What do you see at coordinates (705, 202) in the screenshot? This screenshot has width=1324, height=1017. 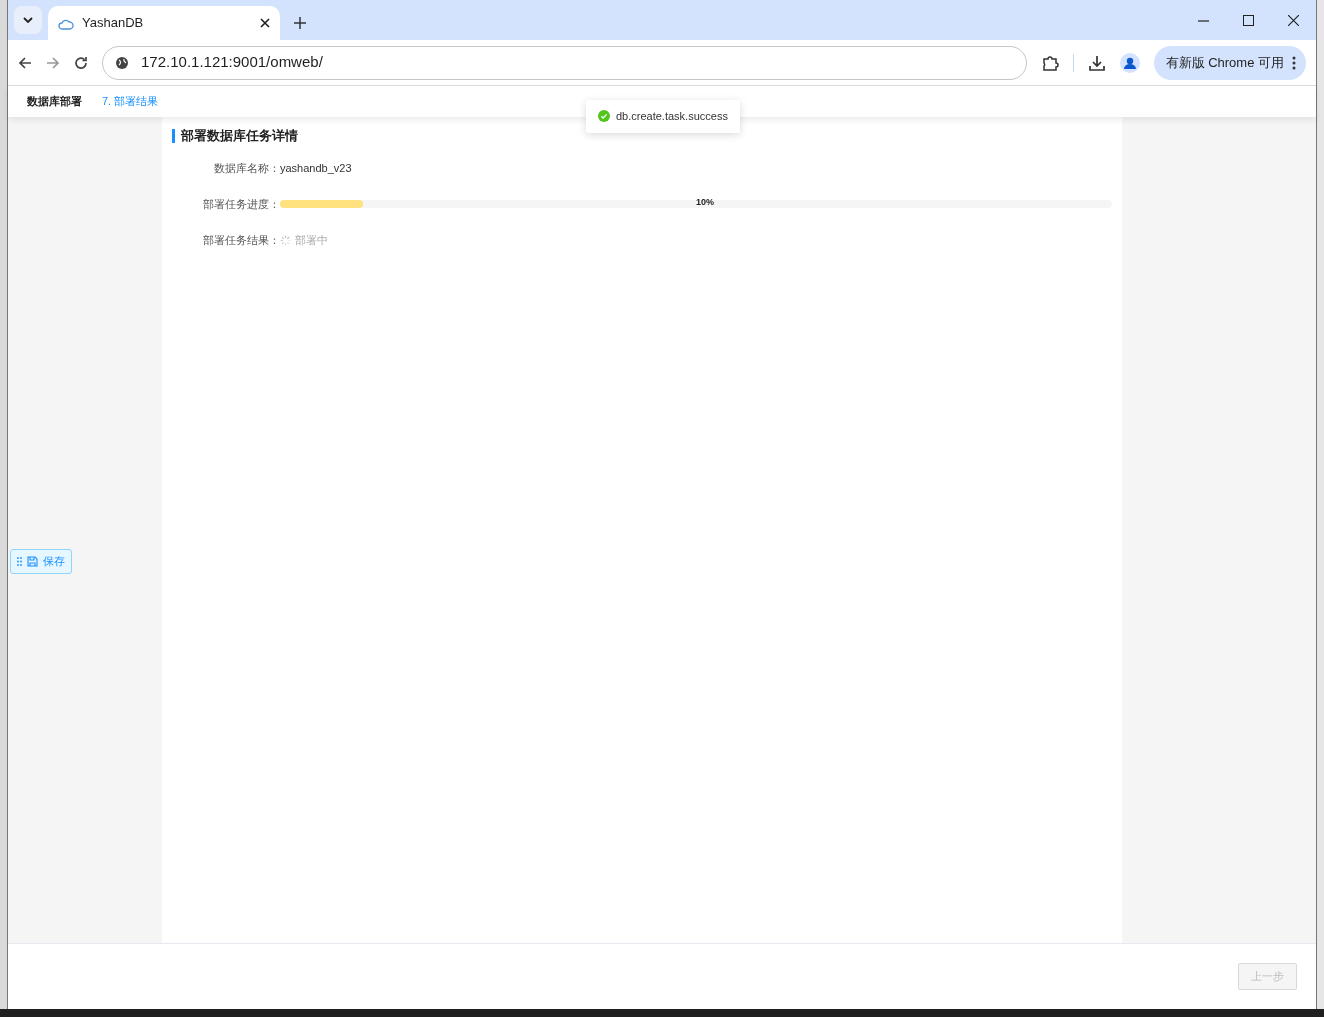 I see `progress-reading: 10%` at bounding box center [705, 202].